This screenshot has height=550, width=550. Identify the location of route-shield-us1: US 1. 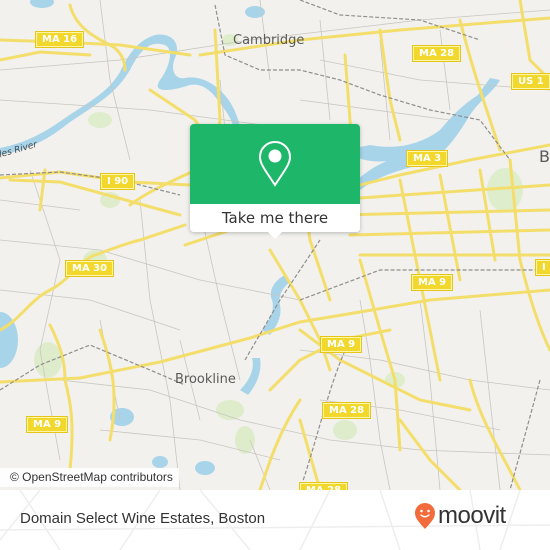
(530, 81).